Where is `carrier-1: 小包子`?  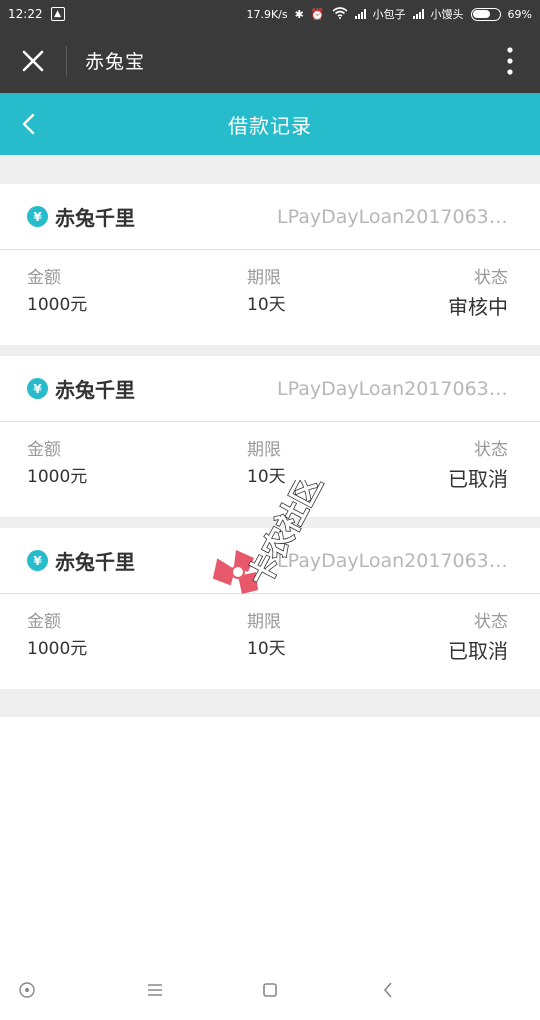
carrier-1: 小包子 is located at coordinates (389, 14).